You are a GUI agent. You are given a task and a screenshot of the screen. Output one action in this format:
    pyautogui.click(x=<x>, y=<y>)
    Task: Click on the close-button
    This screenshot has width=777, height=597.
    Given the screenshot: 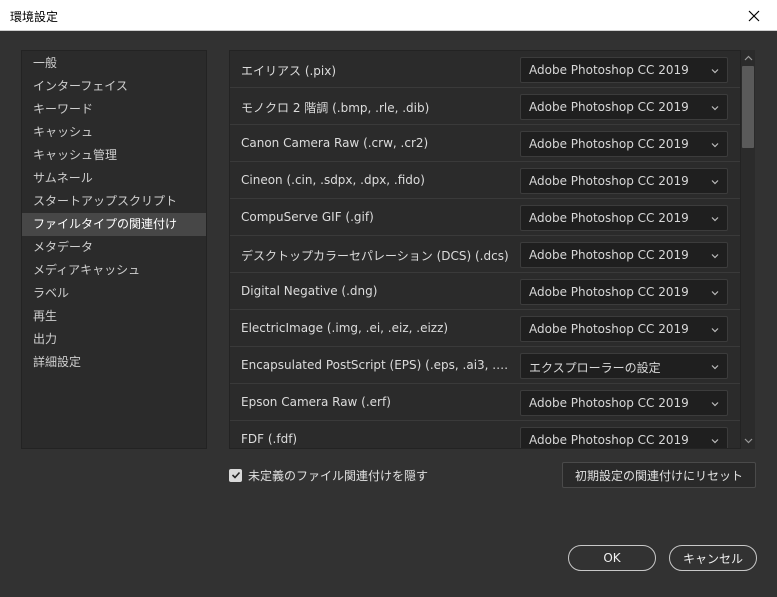 What is the action you would take?
    pyautogui.click(x=754, y=15)
    